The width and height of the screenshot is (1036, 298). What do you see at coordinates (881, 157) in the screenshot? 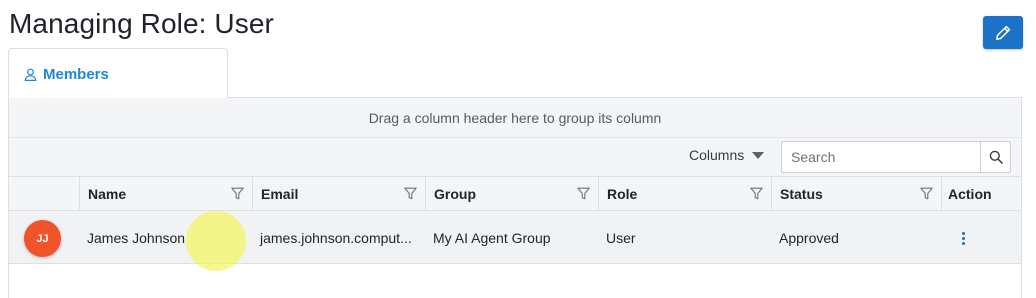
I see `search-input` at bounding box center [881, 157].